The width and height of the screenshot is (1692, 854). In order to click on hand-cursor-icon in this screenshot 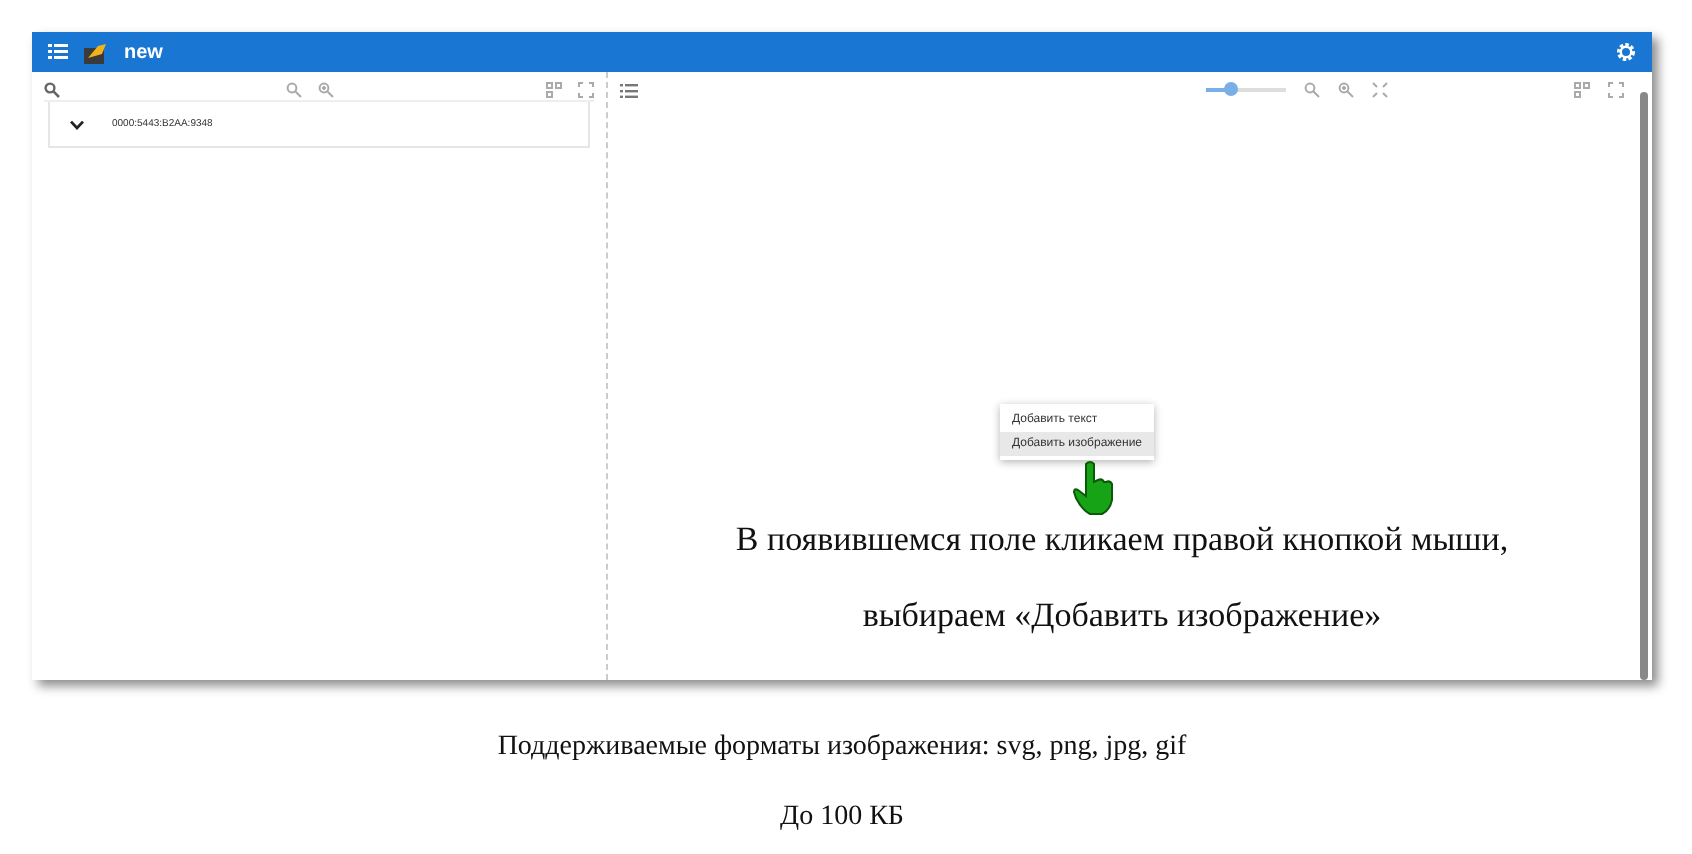, I will do `click(1094, 488)`.